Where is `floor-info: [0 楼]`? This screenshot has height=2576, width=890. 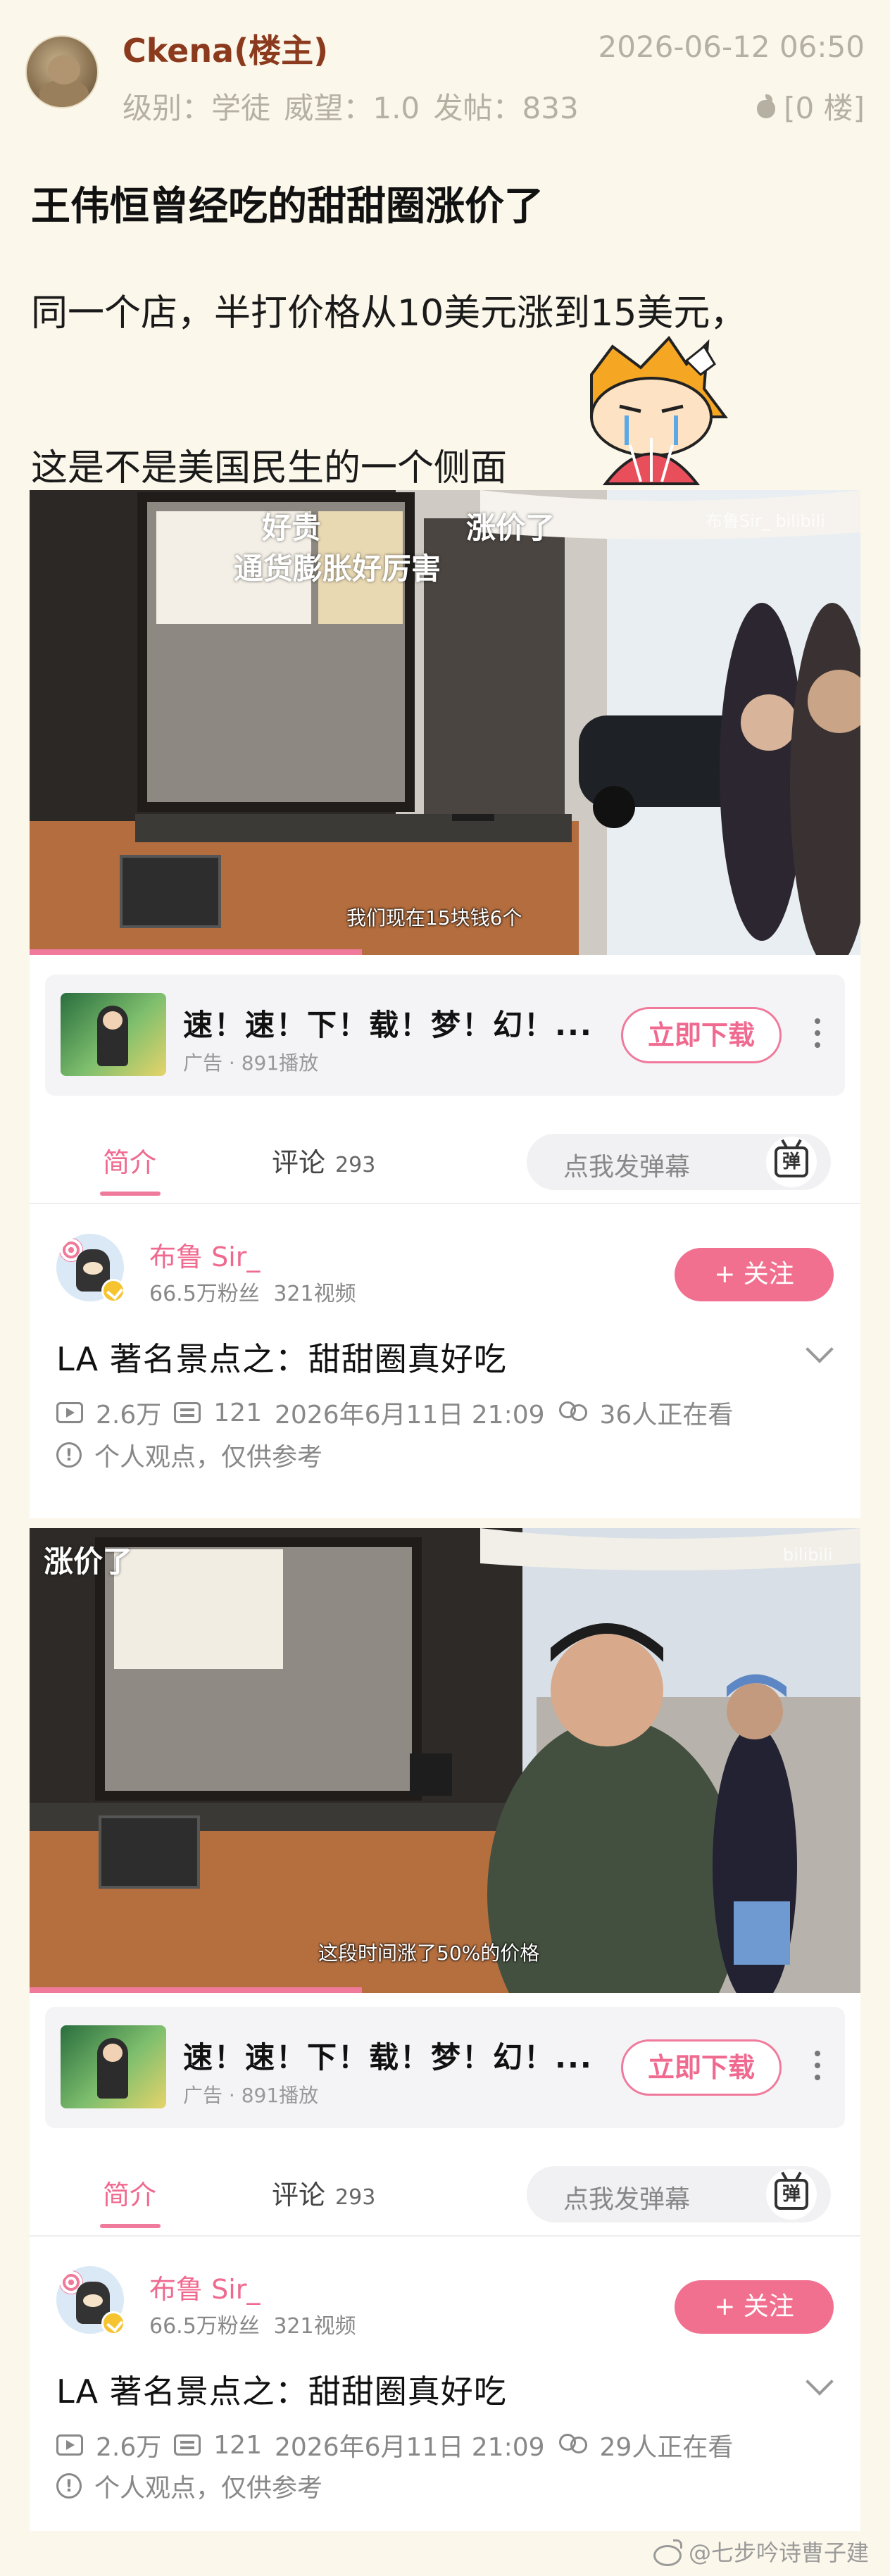 floor-info: [0 楼] is located at coordinates (810, 106).